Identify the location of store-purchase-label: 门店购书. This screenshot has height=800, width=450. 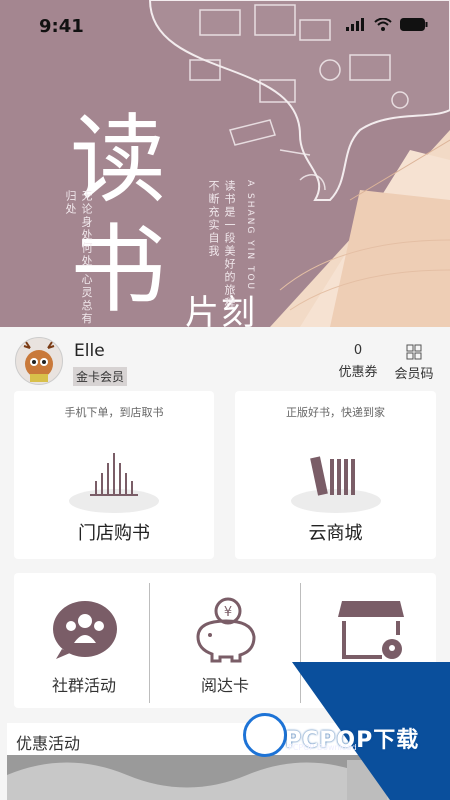
(114, 533).